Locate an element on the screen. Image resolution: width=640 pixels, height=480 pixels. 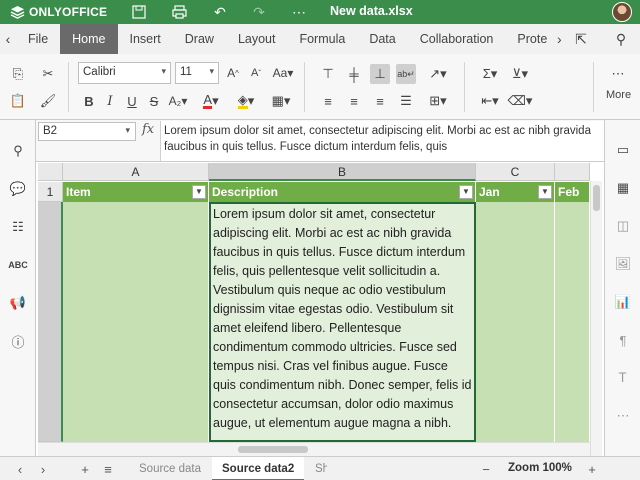
sheet-list-icon: ≡ is located at coordinates (108, 469).